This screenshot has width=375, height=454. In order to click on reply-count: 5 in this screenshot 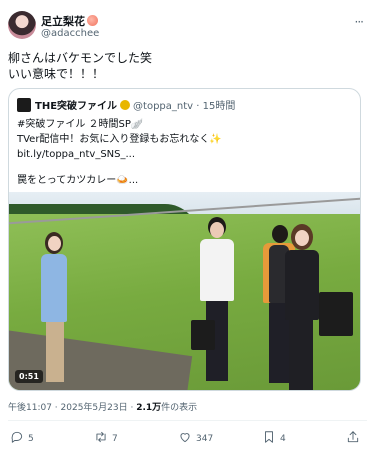, I will do `click(31, 439)`.